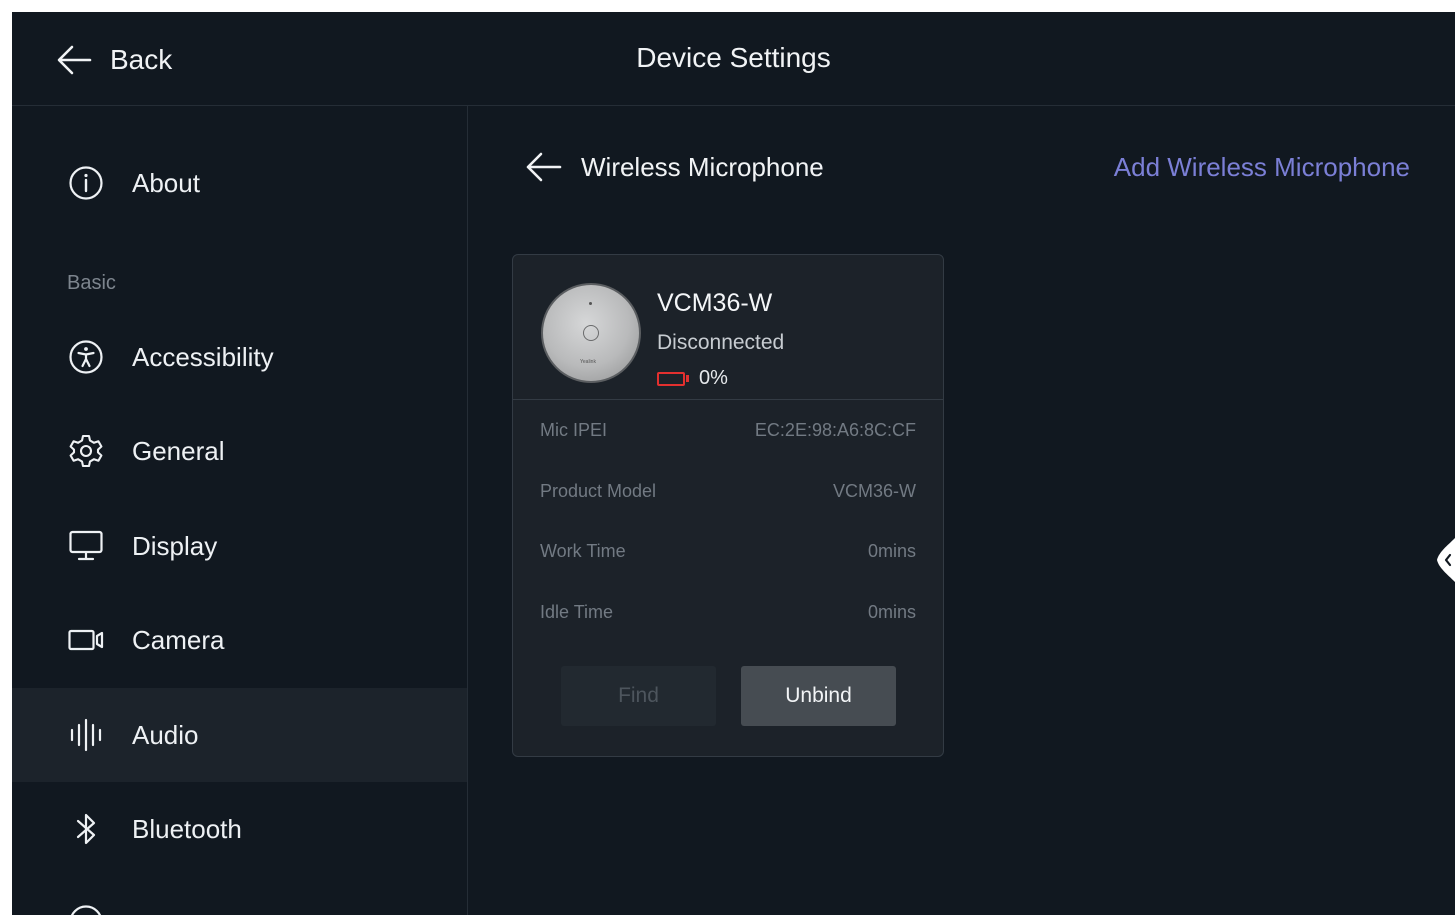 The image size is (1455, 915). Describe the element at coordinates (165, 734) in the screenshot. I see `sidebar-item-label: Audio` at that location.